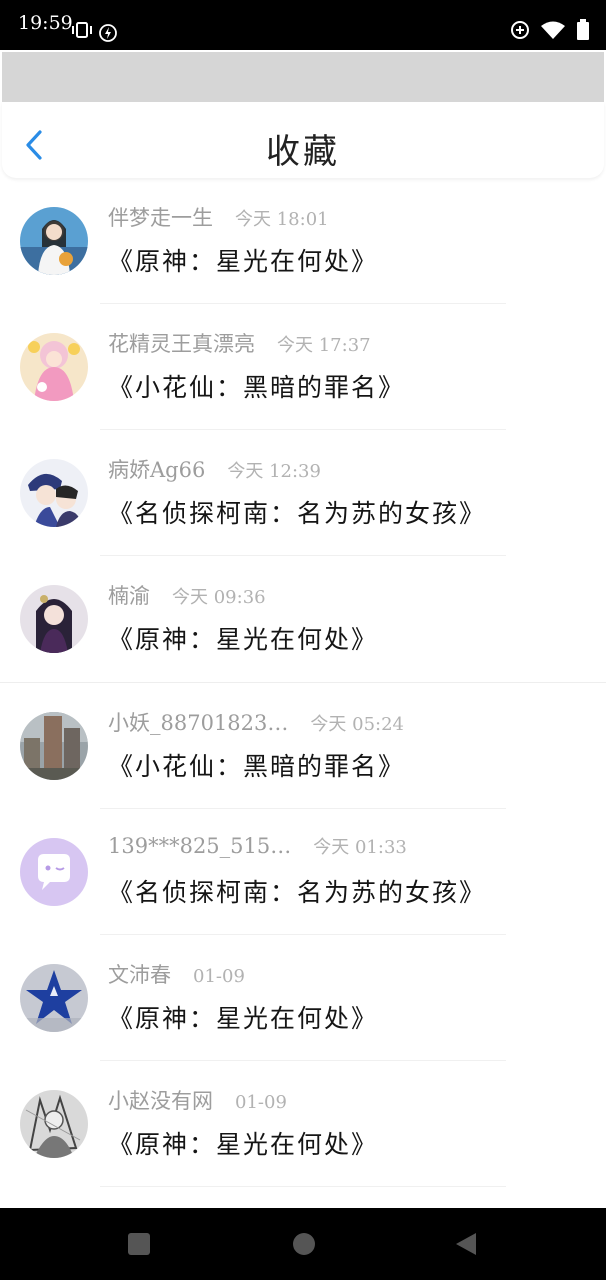 Image resolution: width=606 pixels, height=1280 pixels. What do you see at coordinates (54, 619) in the screenshot?
I see `avatar-anime-girl-icon` at bounding box center [54, 619].